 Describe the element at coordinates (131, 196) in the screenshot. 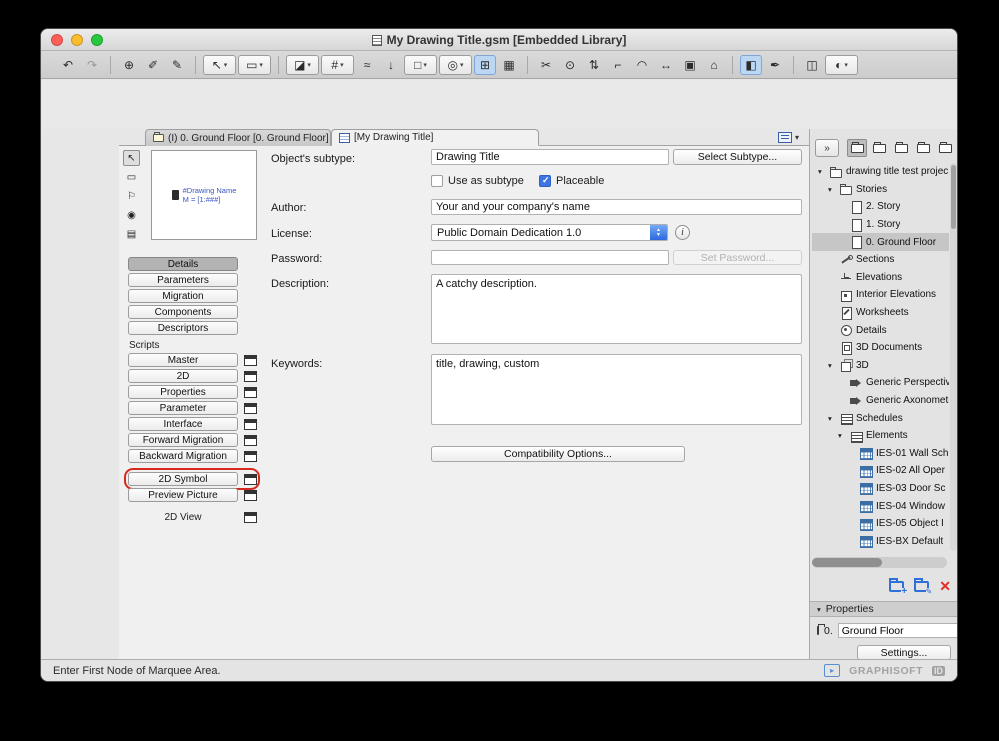

I see `flag-icon: ⚐` at that location.